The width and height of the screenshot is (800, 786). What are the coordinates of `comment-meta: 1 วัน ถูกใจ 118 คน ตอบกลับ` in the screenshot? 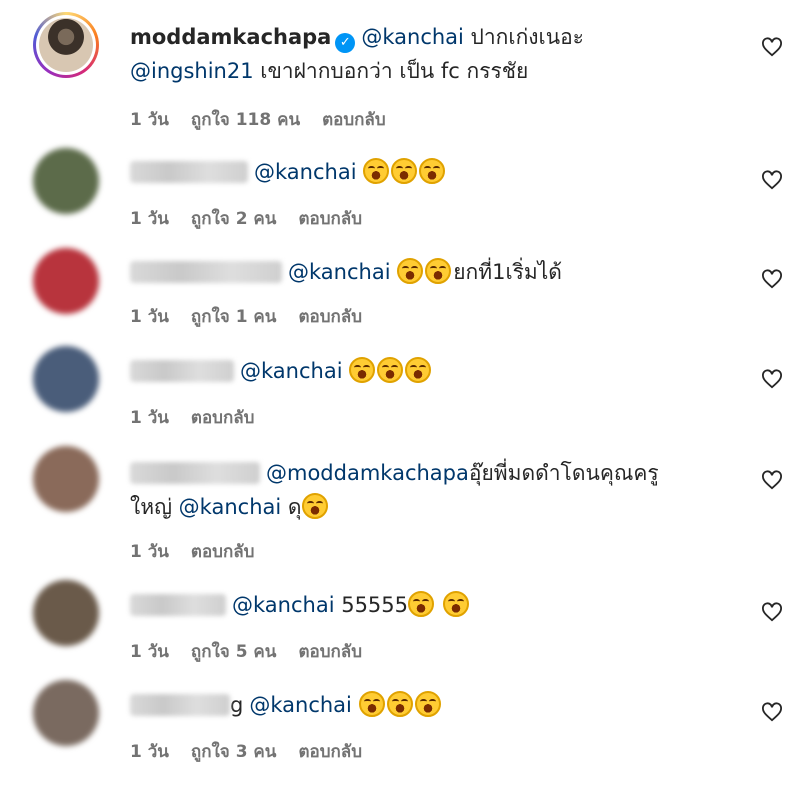 It's located at (269, 119).